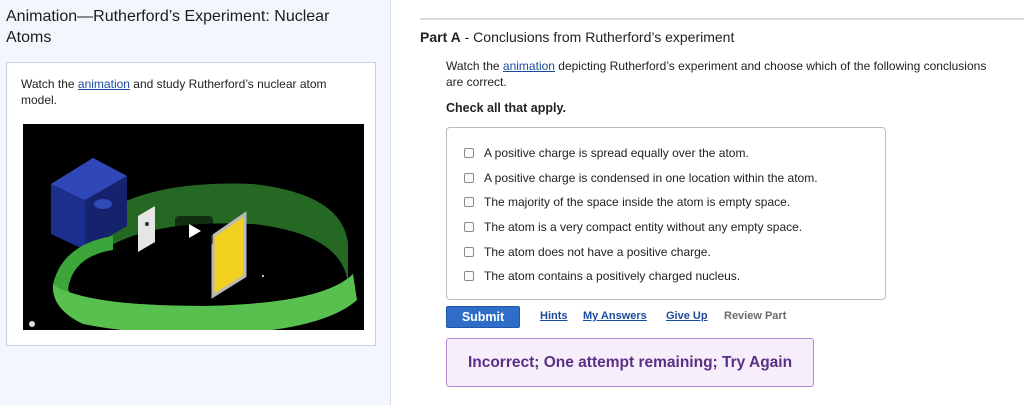 This screenshot has width=1024, height=405. I want to click on submit-button: Submit, so click(483, 317).